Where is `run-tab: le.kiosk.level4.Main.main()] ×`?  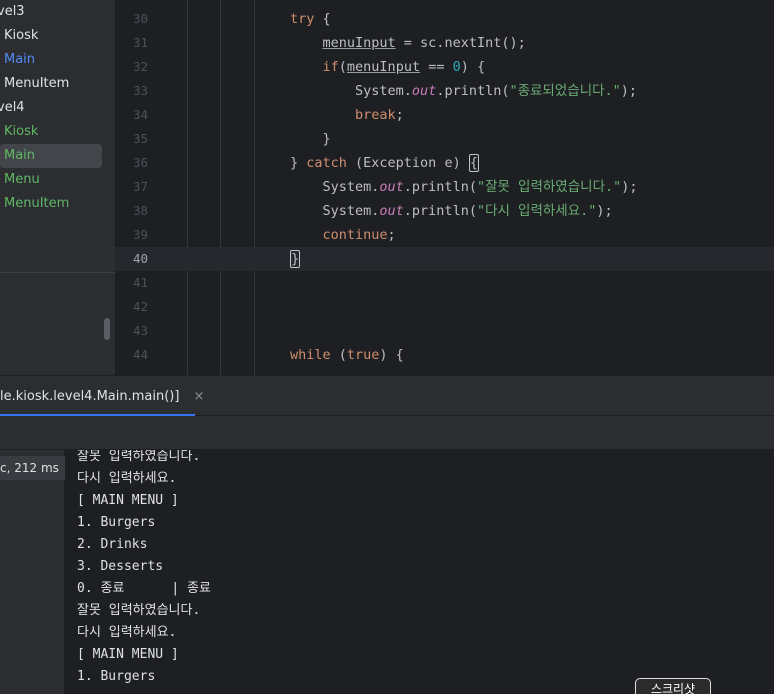 run-tab: le.kiosk.level4.Main.main()] × is located at coordinates (106, 396).